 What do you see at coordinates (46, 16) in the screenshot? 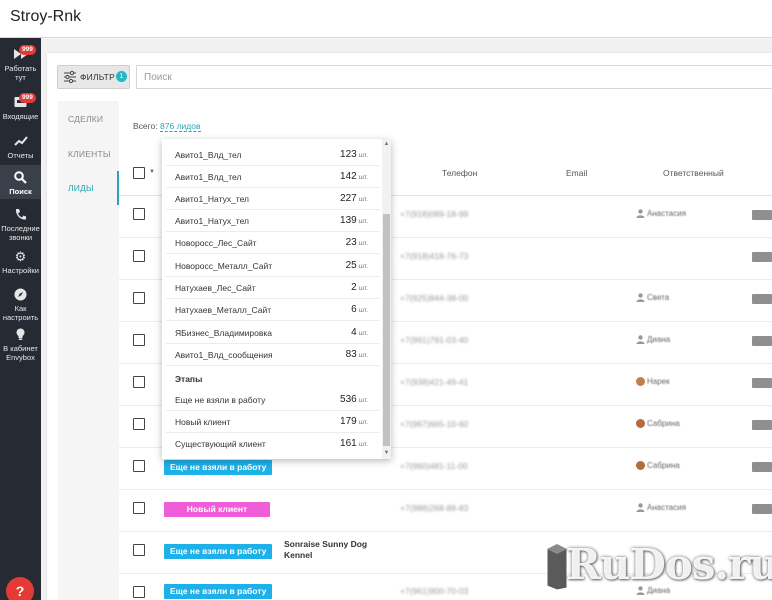
I see `app-title: Stroy-Rnk` at bounding box center [46, 16].